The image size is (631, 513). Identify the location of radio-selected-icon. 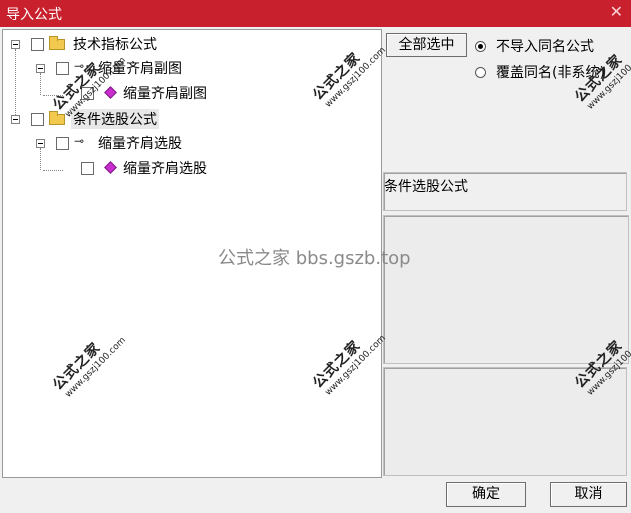
(480, 46).